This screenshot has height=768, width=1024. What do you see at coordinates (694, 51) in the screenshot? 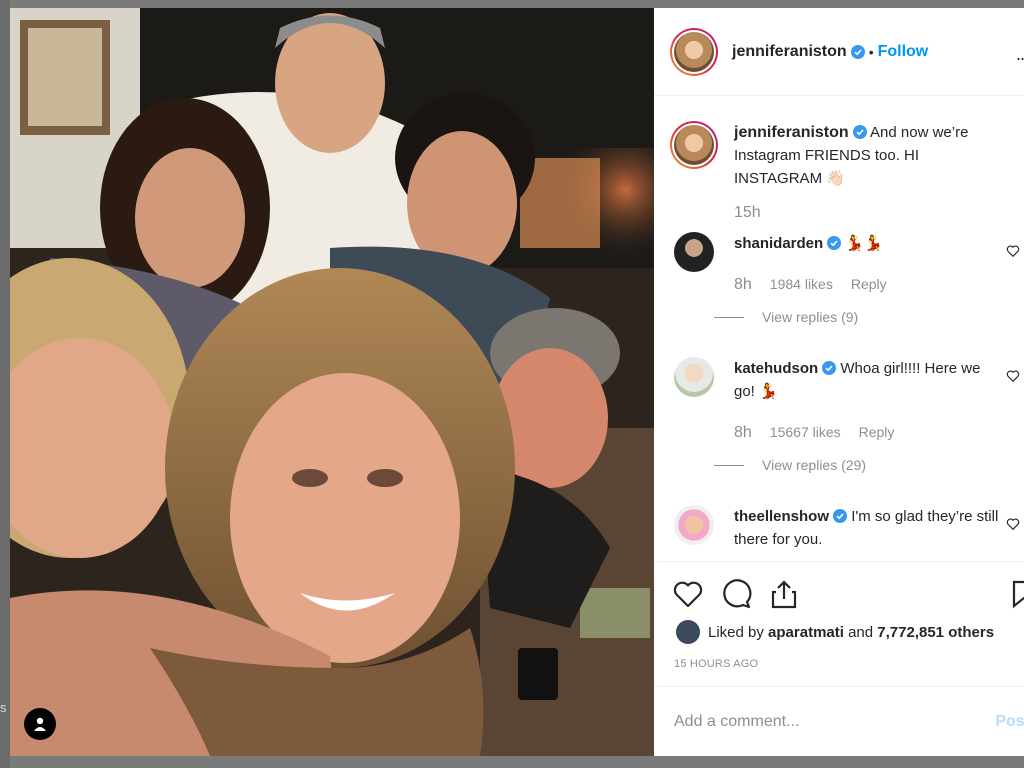
I see `author-avatar` at bounding box center [694, 51].